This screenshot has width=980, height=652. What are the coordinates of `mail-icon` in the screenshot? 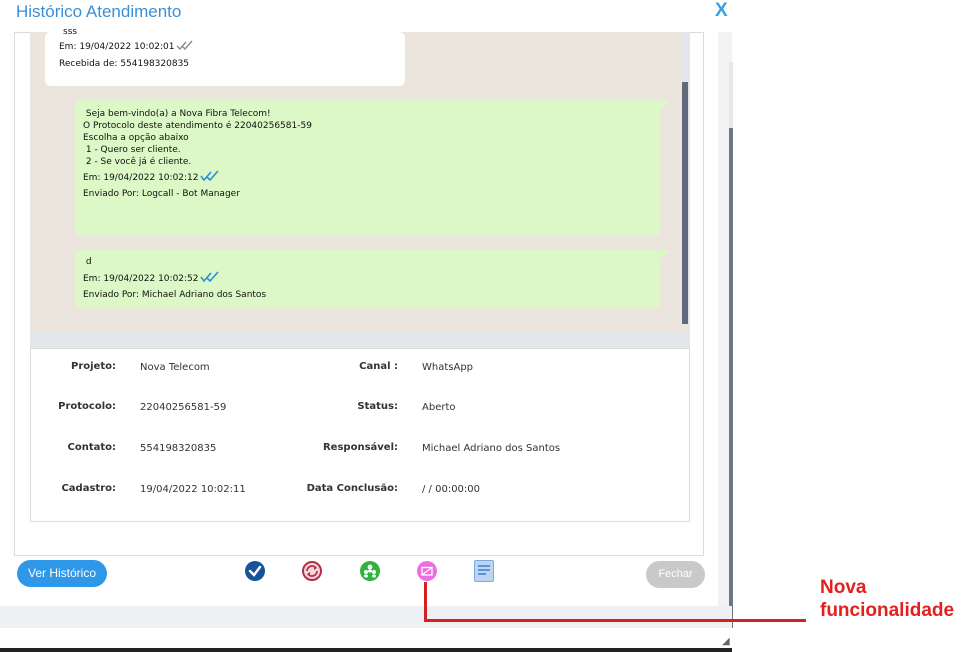 It's located at (427, 571).